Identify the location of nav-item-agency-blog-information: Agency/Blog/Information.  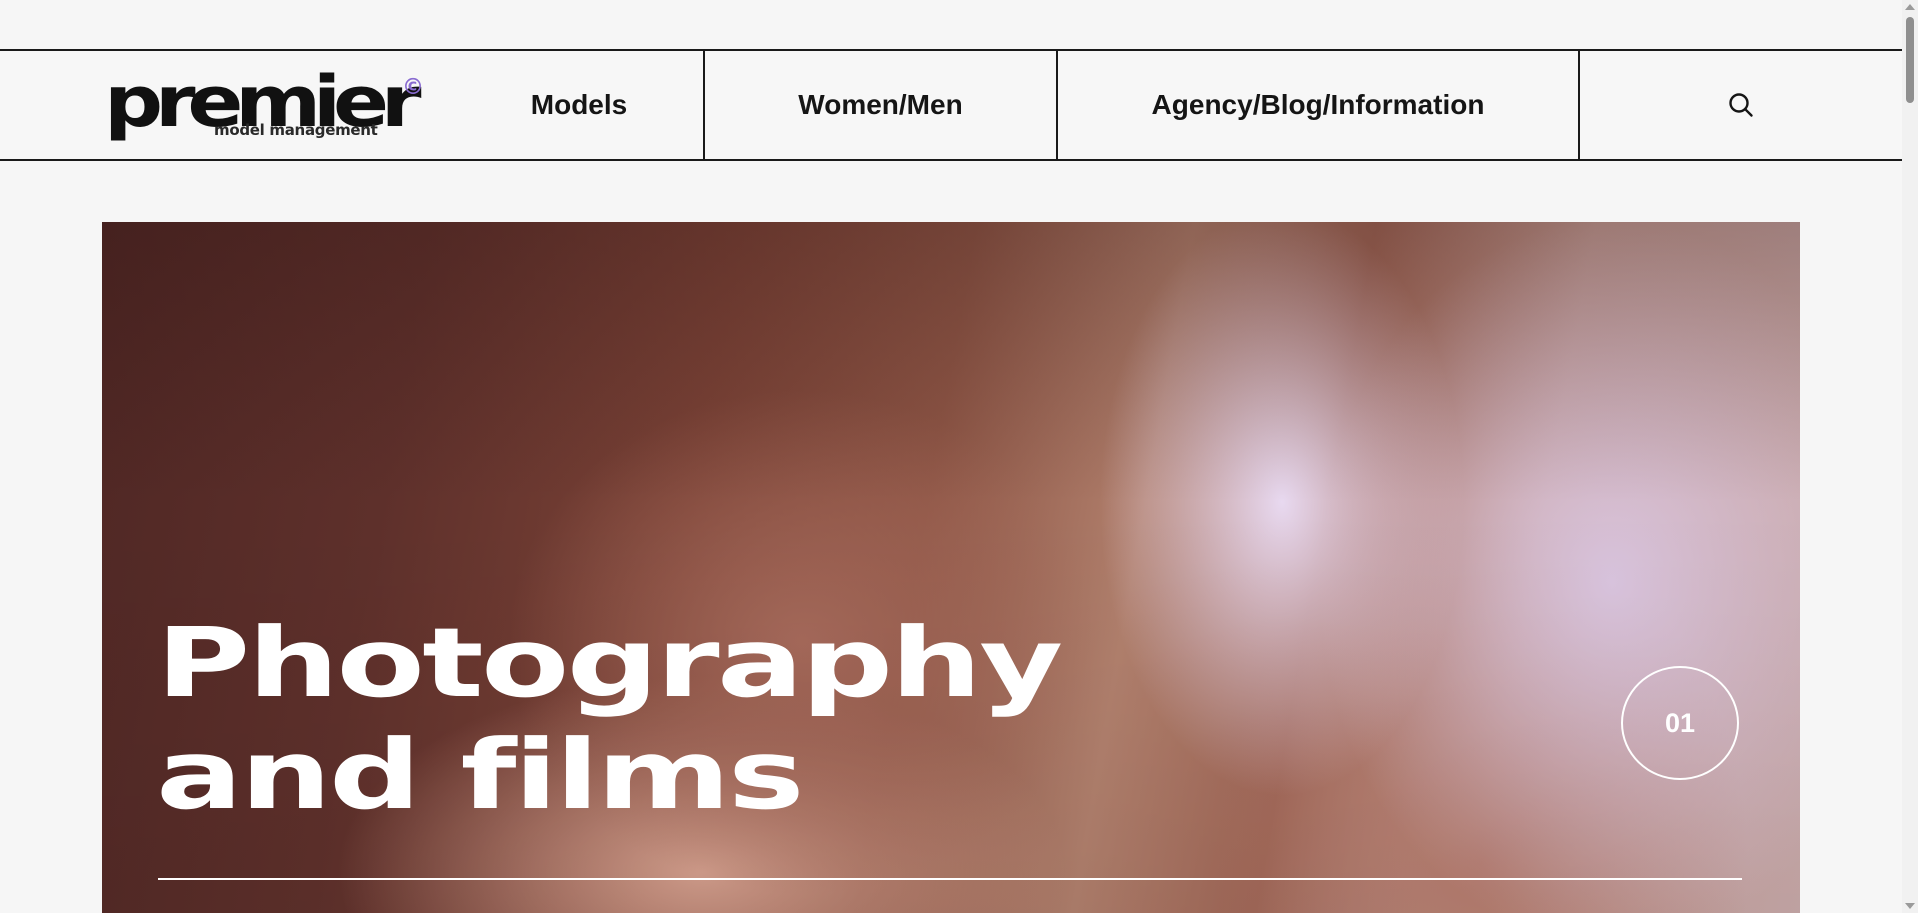
(1319, 105).